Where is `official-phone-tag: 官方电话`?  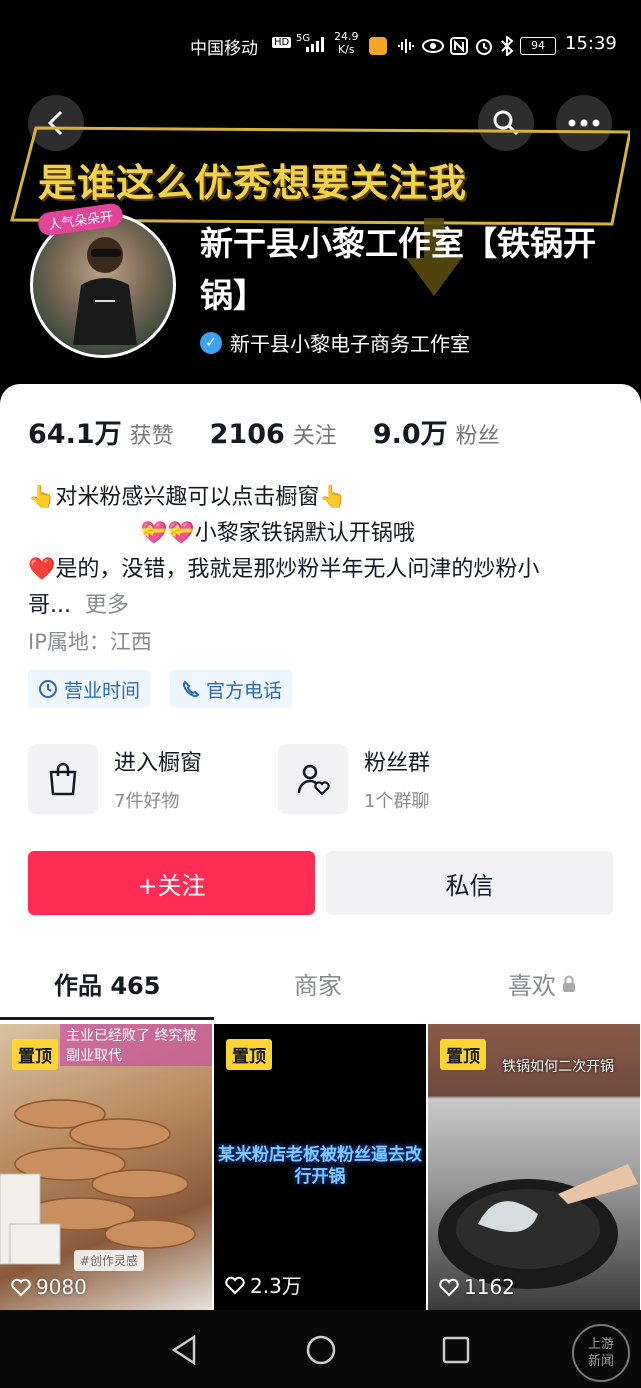
official-phone-tag: 官方电话 is located at coordinates (231, 689).